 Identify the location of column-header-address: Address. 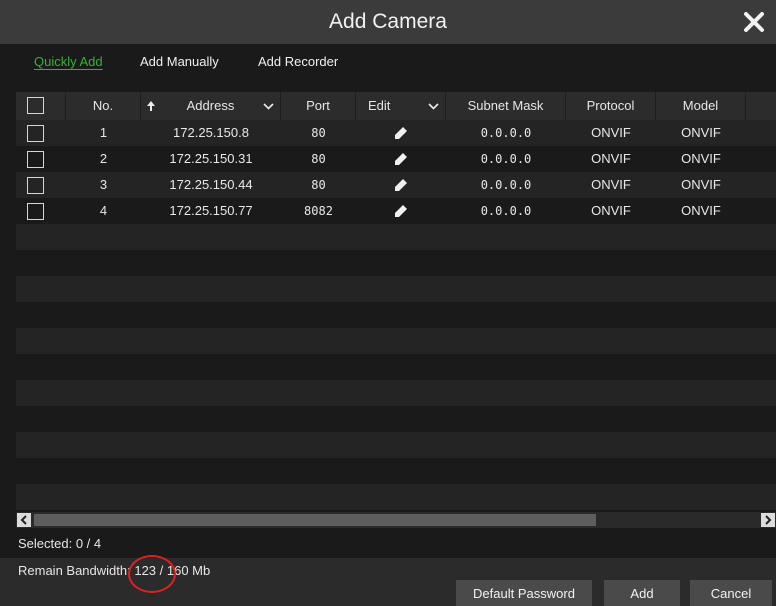
(211, 106).